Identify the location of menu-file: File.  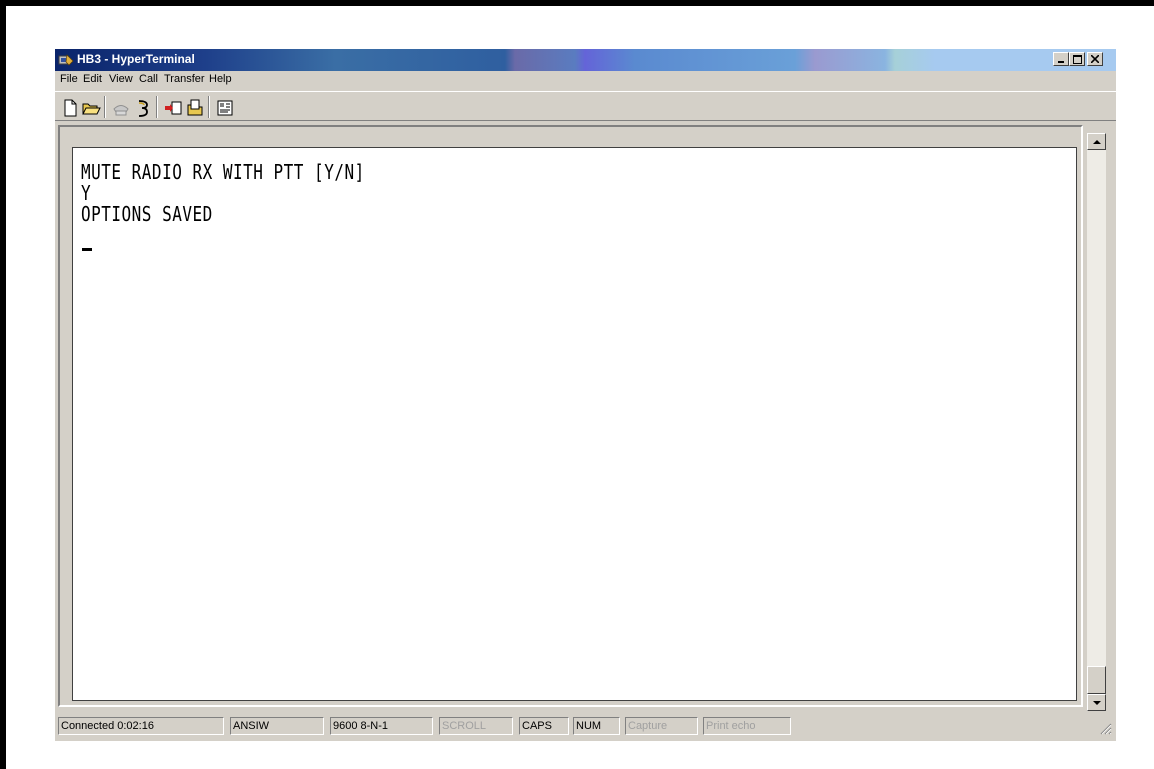
(69, 79).